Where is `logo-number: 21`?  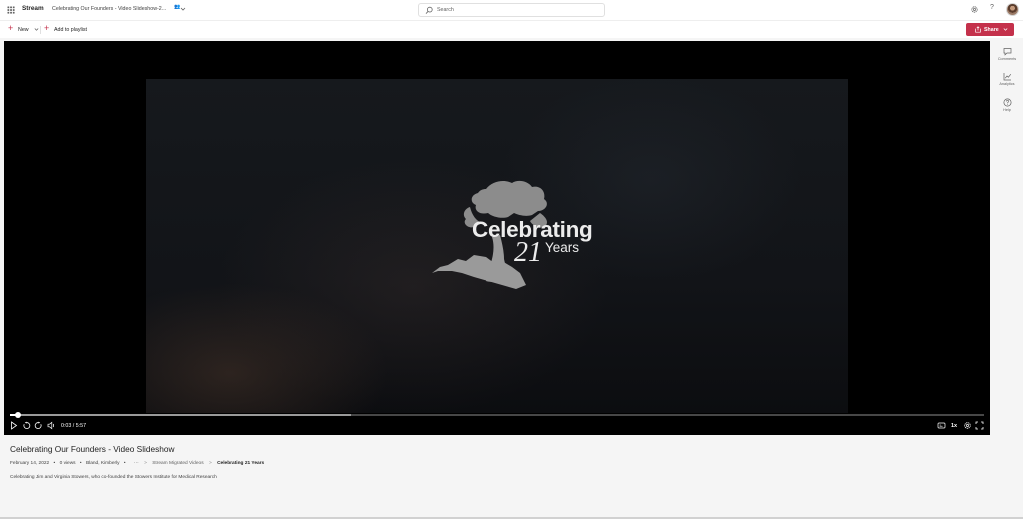
logo-number: 21 is located at coordinates (528, 252).